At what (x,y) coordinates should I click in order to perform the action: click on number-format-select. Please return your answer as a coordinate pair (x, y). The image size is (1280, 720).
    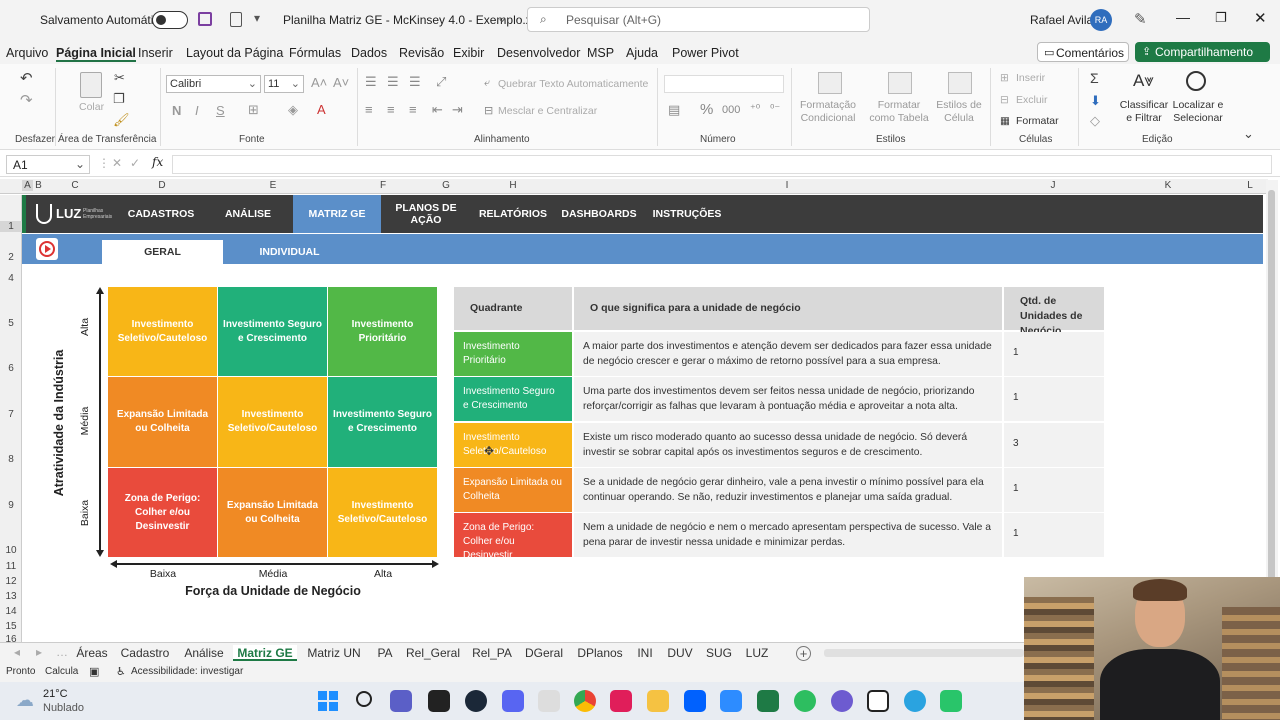
    Looking at the image, I should click on (724, 84).